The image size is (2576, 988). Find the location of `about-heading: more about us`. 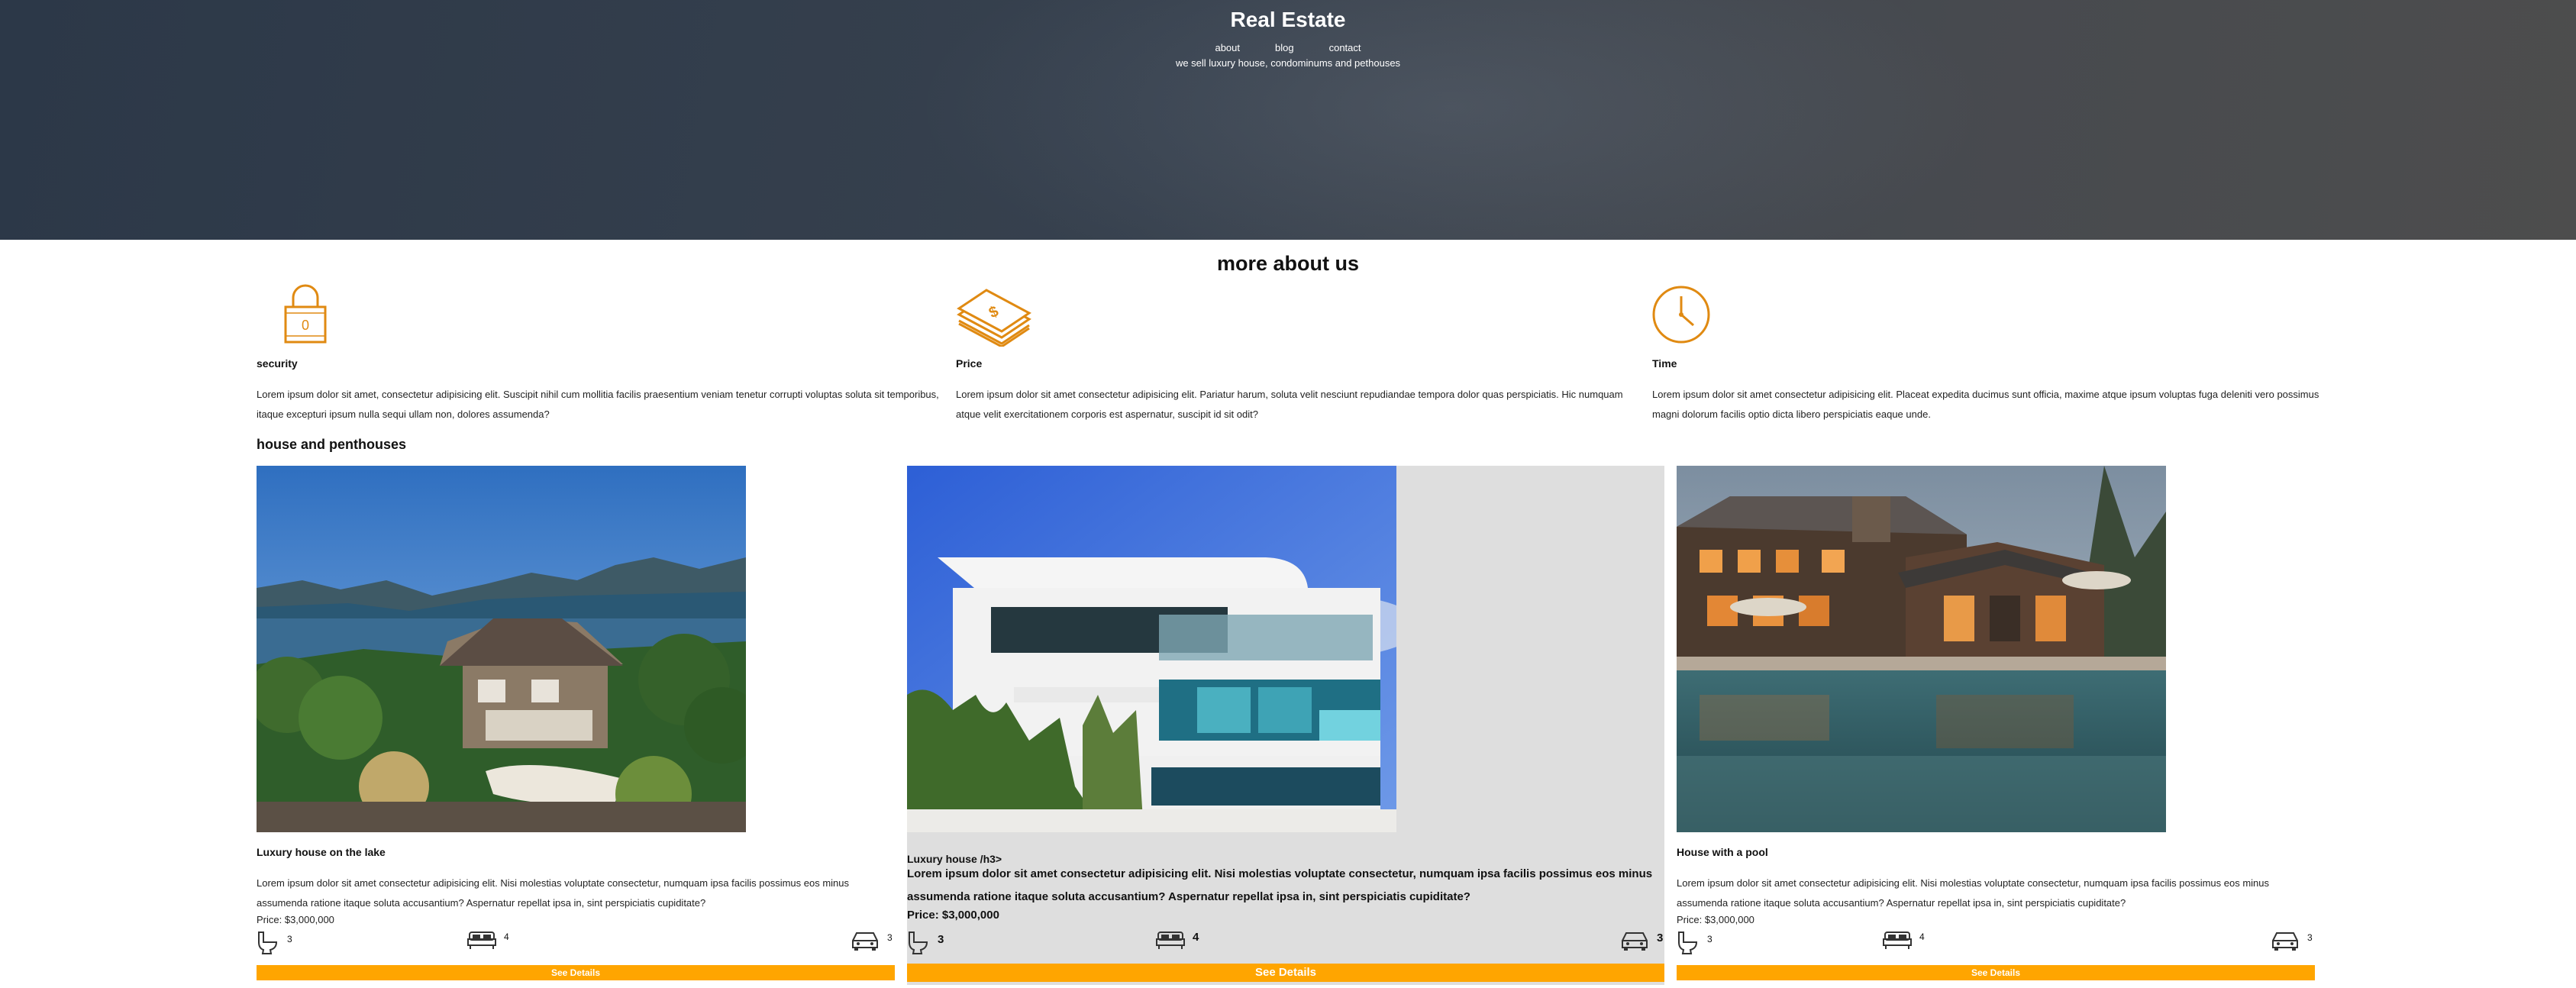

about-heading: more about us is located at coordinates (1288, 264).